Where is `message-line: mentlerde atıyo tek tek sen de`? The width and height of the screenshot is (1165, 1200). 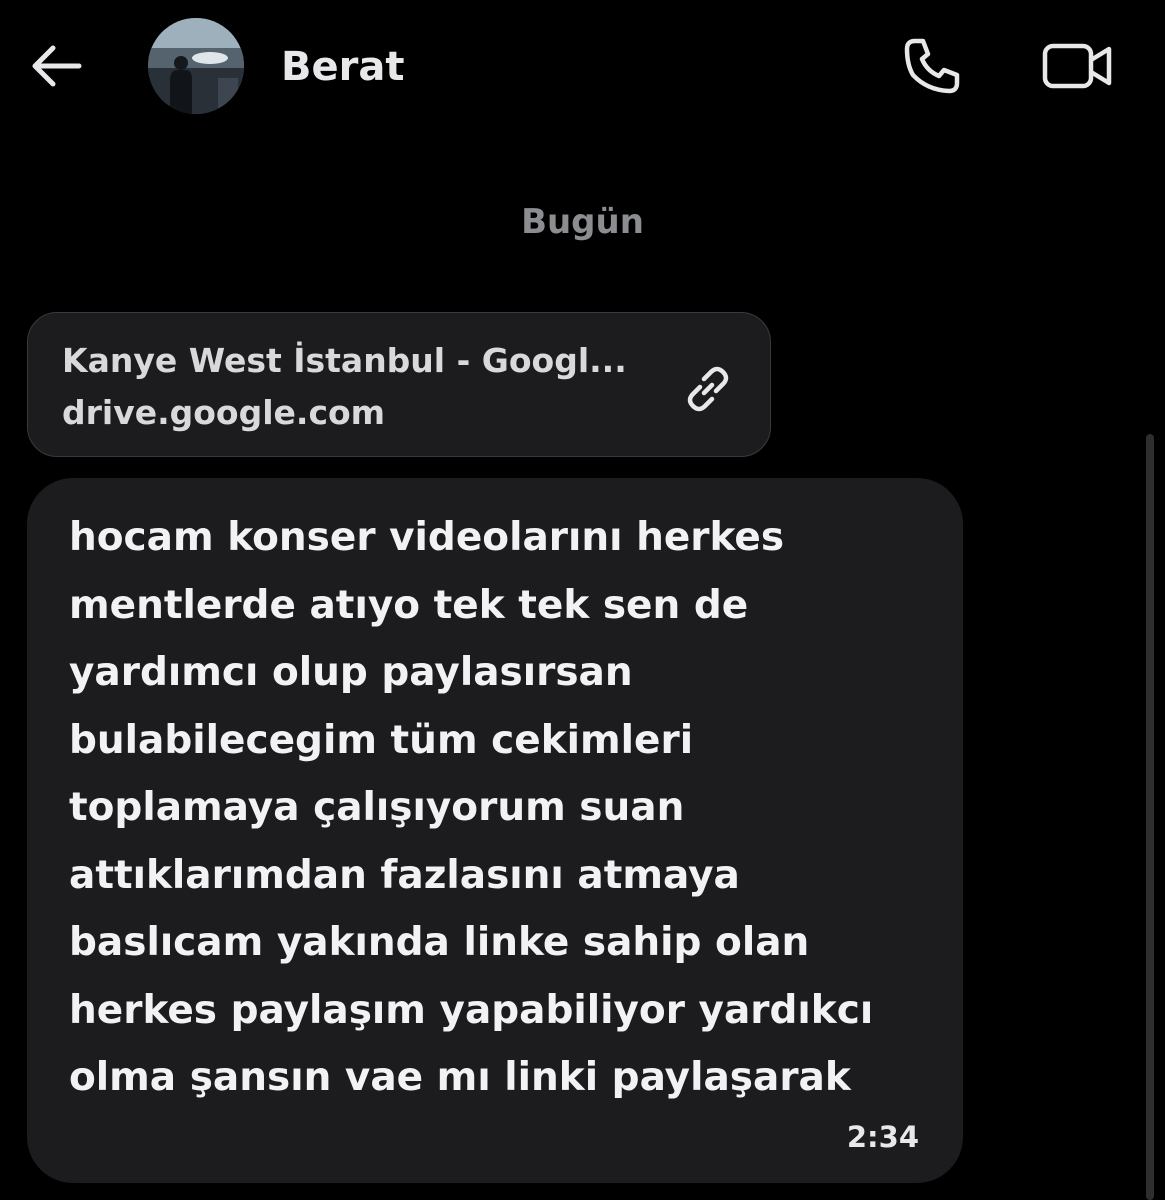
message-line: mentlerde atıyo tek tek sen de is located at coordinates (409, 605).